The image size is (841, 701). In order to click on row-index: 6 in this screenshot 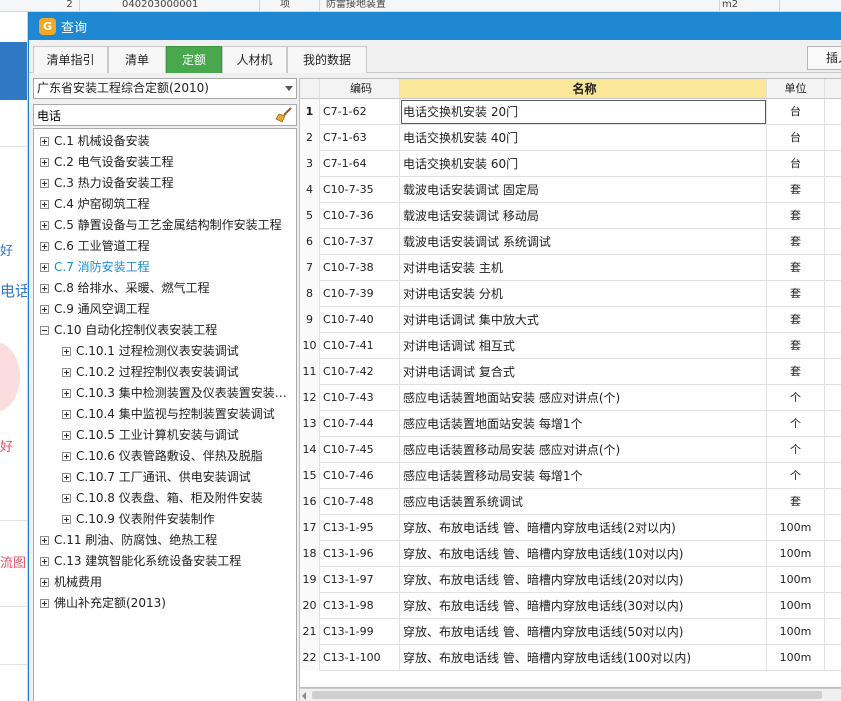, I will do `click(310, 242)`.